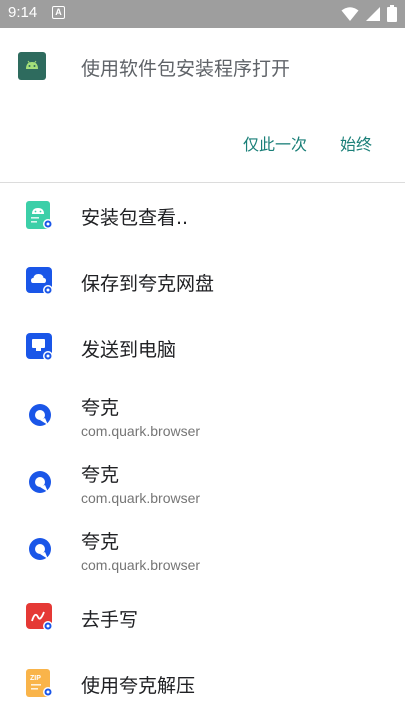 The height and width of the screenshot is (720, 405). I want to click on status-icons, so click(369, 13).